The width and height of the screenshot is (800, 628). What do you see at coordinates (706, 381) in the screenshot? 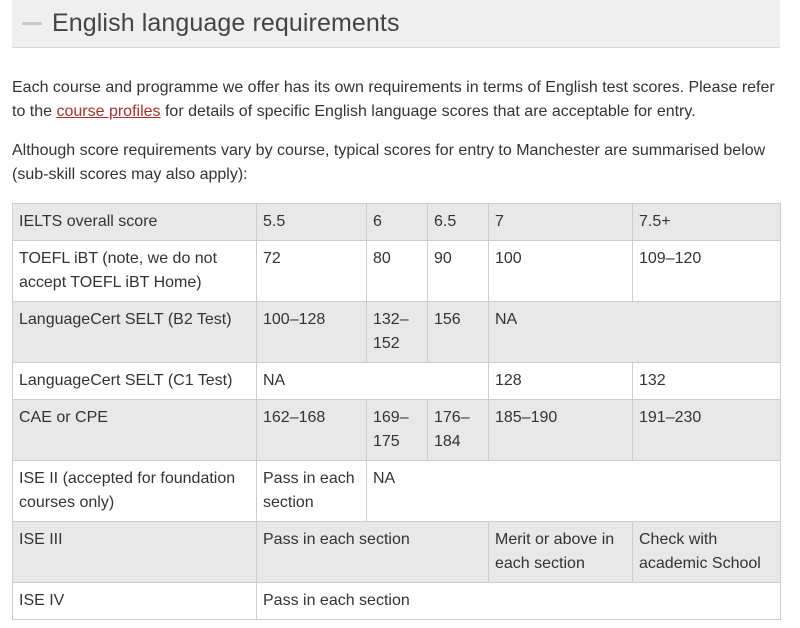
I see `score-cell: 132` at bounding box center [706, 381].